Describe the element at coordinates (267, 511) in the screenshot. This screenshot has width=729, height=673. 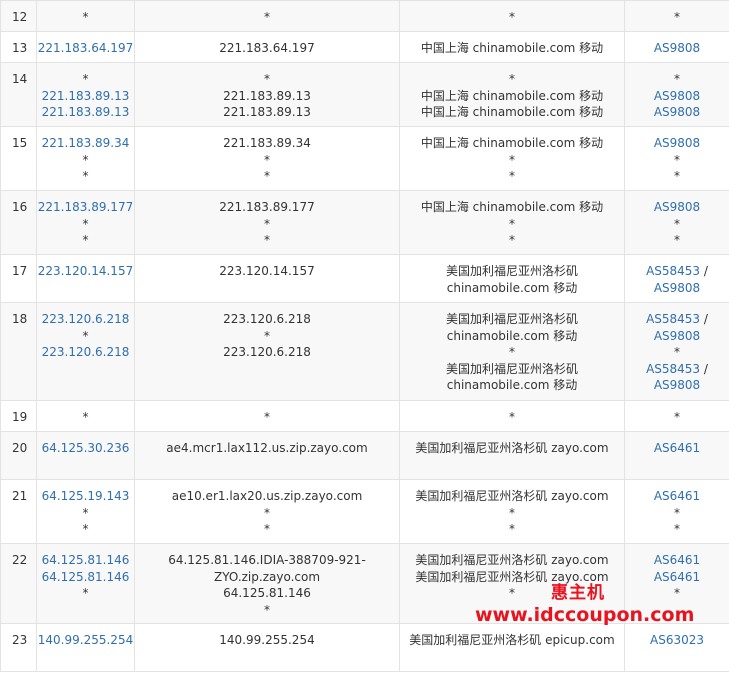
I see `hostname-cell: ae10.er1.lax20.us.zip.zayo.com * *` at that location.